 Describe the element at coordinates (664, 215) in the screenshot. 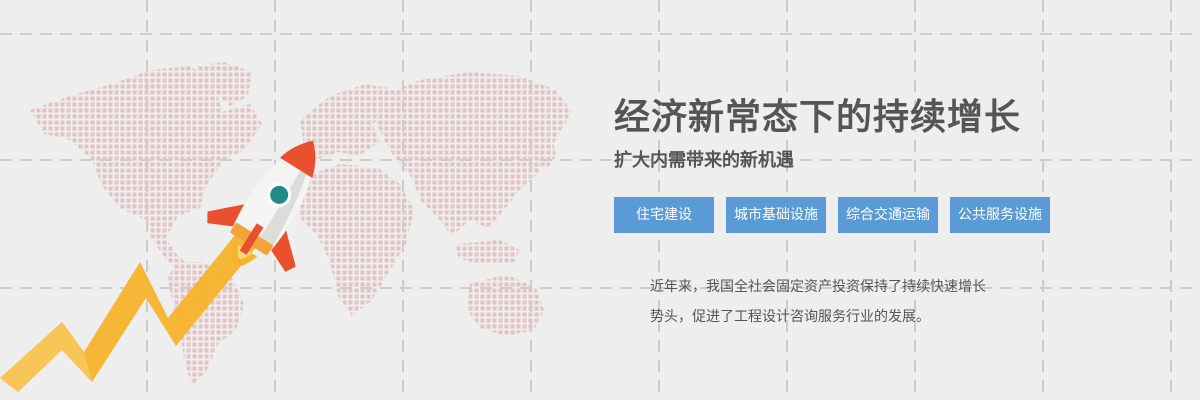

I see `tag-residential-construction: 住宅建设` at that location.